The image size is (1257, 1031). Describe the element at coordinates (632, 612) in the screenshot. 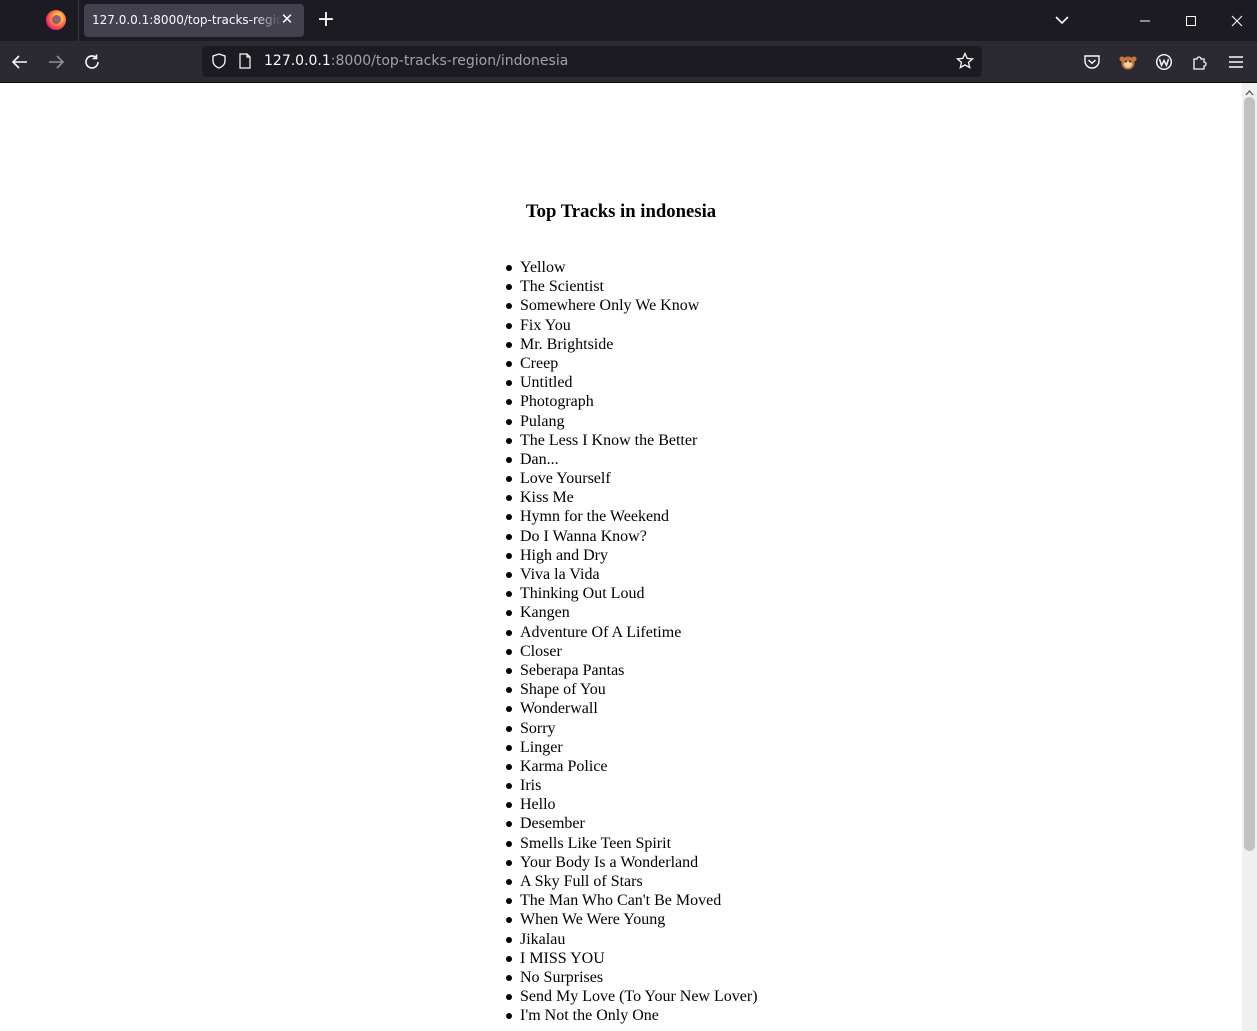

I see `track-item: Kangen` at that location.